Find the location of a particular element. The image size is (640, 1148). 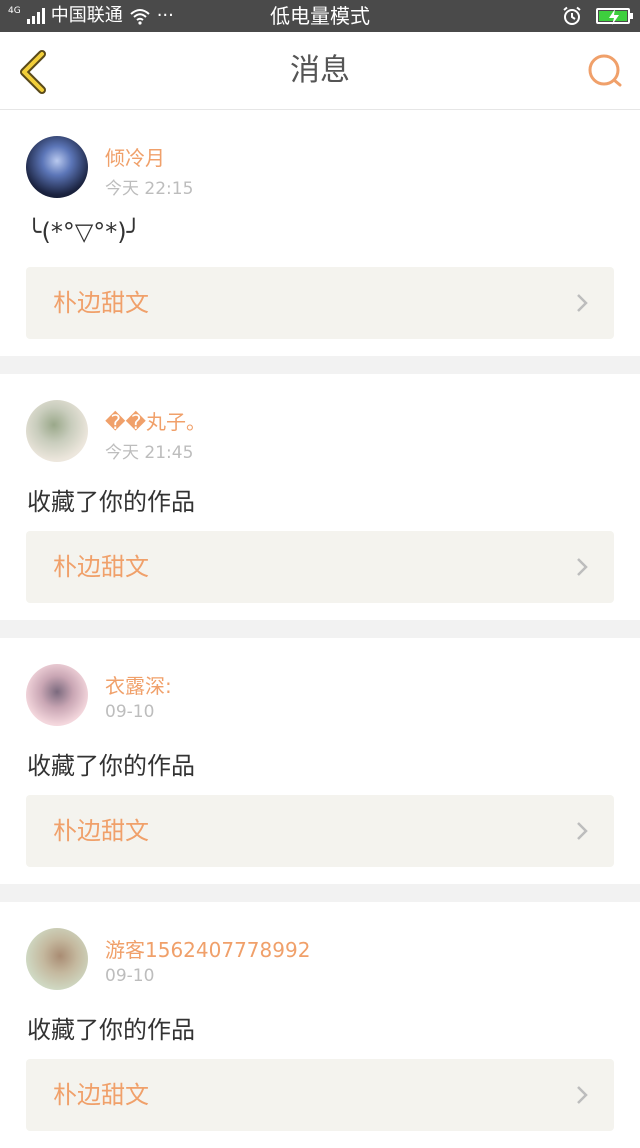

battery-icon is located at coordinates (614, 16).